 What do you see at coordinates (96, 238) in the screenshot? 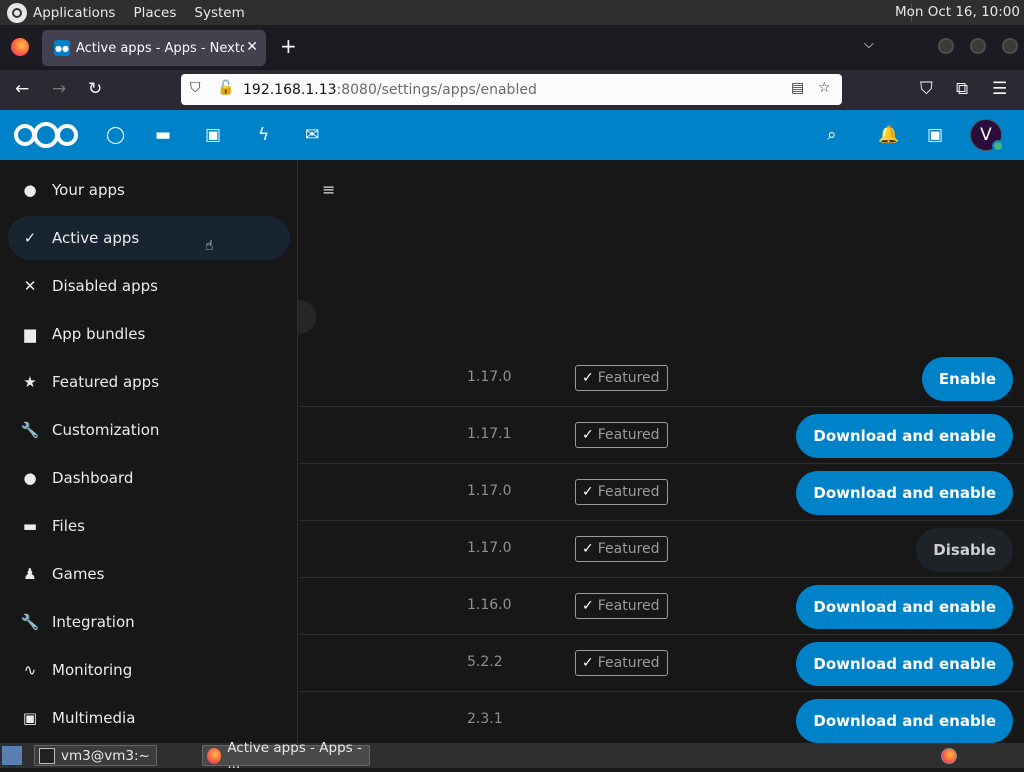
I see `sidebar-item-label: Active apps` at bounding box center [96, 238].